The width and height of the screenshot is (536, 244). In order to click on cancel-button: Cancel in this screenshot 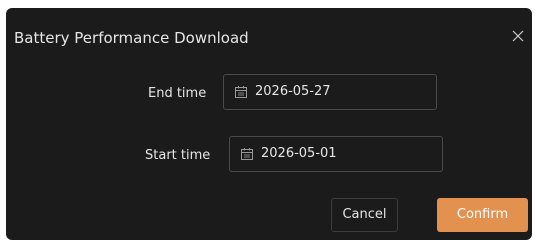, I will do `click(364, 215)`.